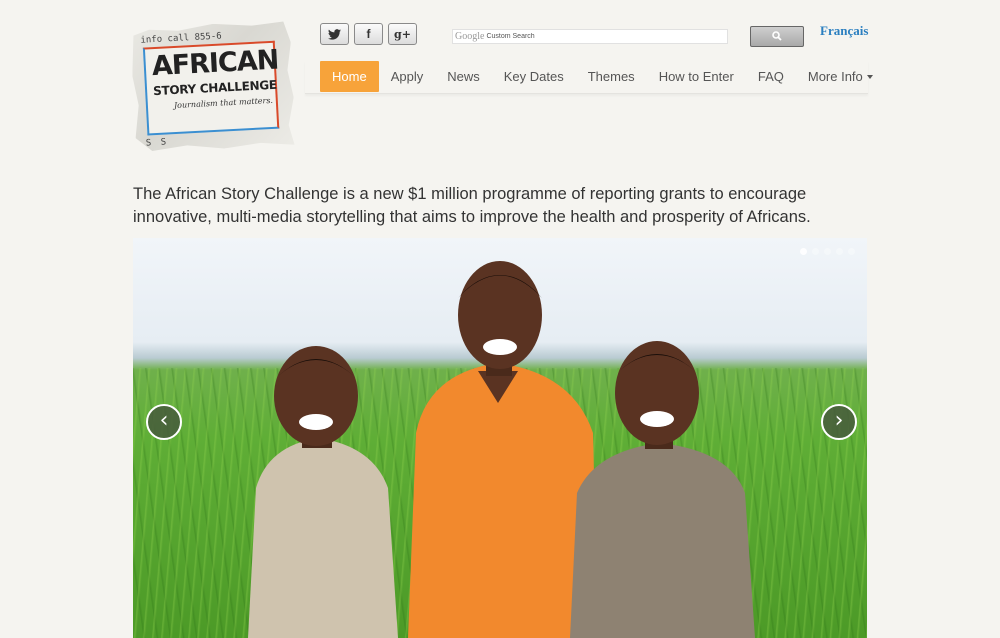 This screenshot has width=1000, height=638. What do you see at coordinates (463, 76) in the screenshot?
I see `nav-item-news: News` at bounding box center [463, 76].